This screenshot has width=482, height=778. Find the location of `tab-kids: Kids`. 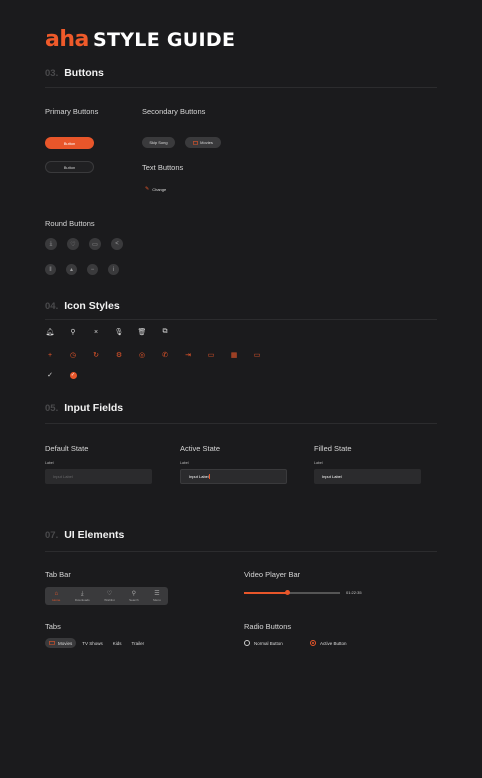

tab-kids: Kids is located at coordinates (117, 643).